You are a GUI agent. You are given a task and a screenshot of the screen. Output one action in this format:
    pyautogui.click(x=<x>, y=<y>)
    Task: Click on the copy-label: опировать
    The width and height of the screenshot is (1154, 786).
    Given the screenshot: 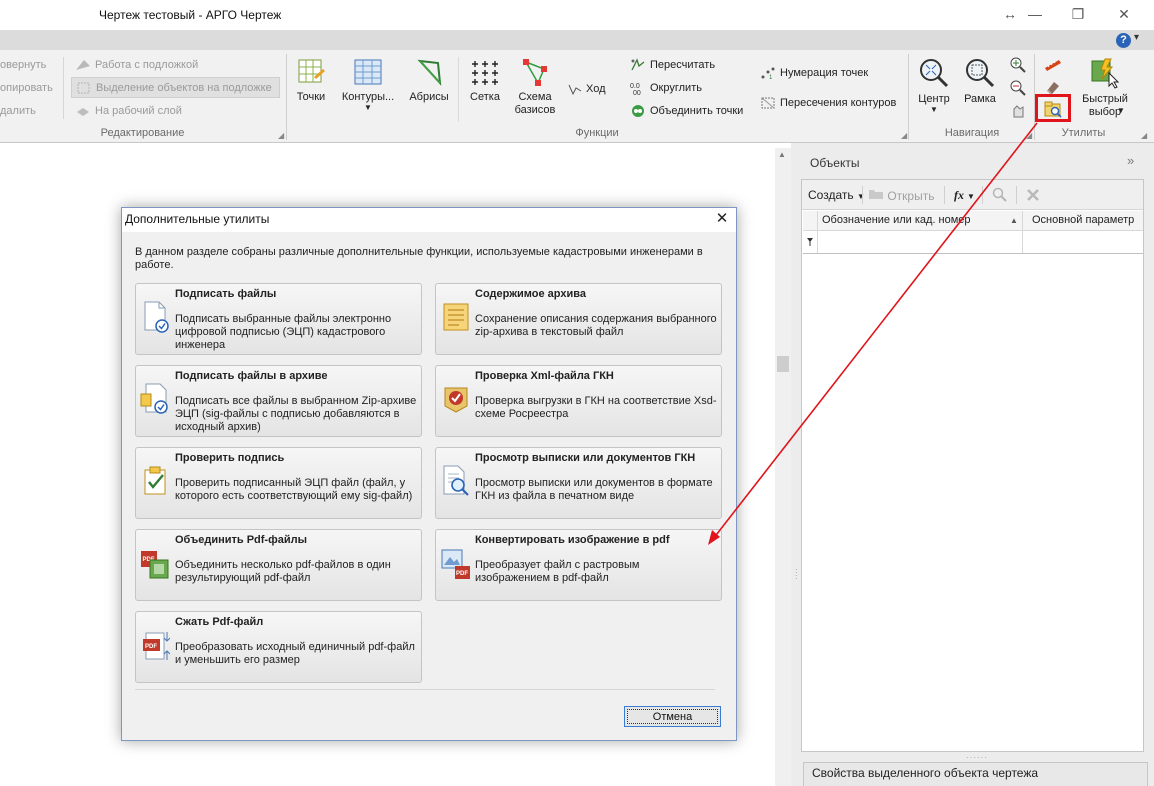 What is the action you would take?
    pyautogui.click(x=26, y=88)
    